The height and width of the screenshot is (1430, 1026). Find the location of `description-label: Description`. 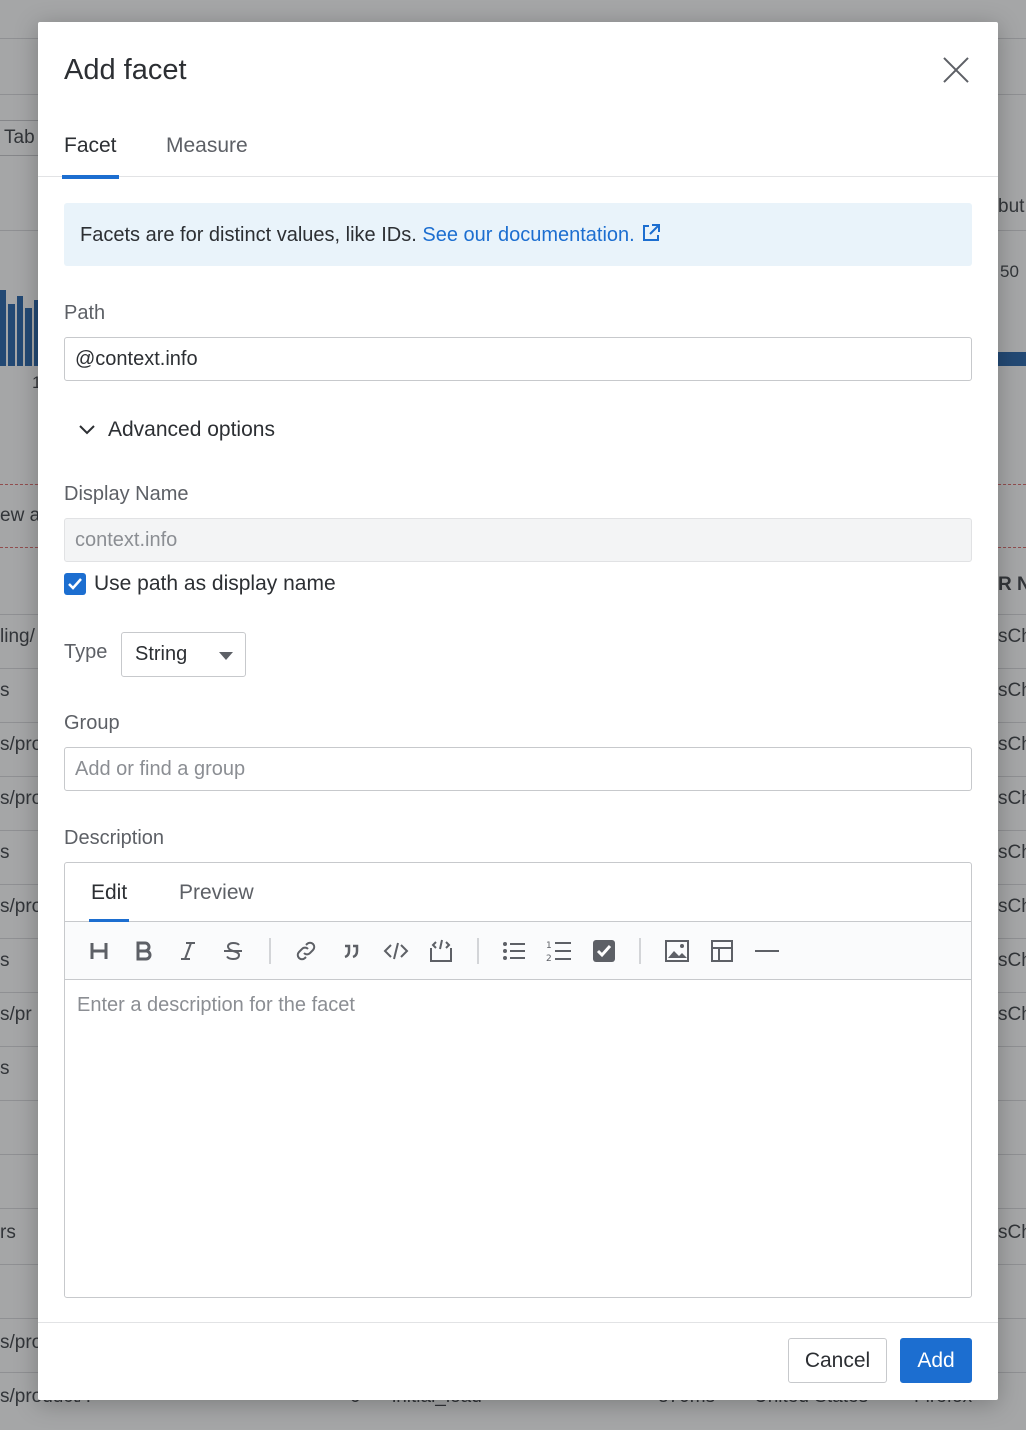

description-label: Description is located at coordinates (114, 838).